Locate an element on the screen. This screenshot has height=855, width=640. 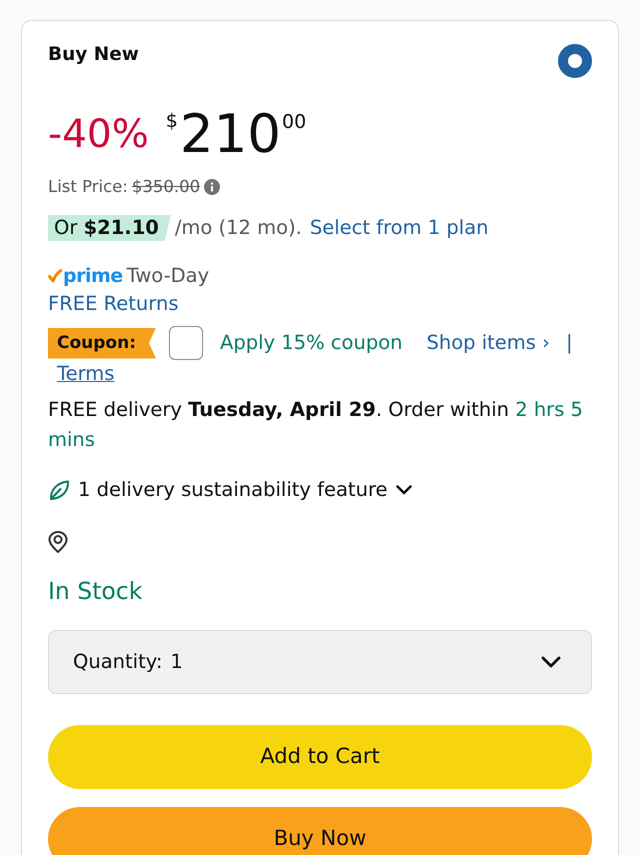
list-price-label: List Price: is located at coordinates (88, 187).